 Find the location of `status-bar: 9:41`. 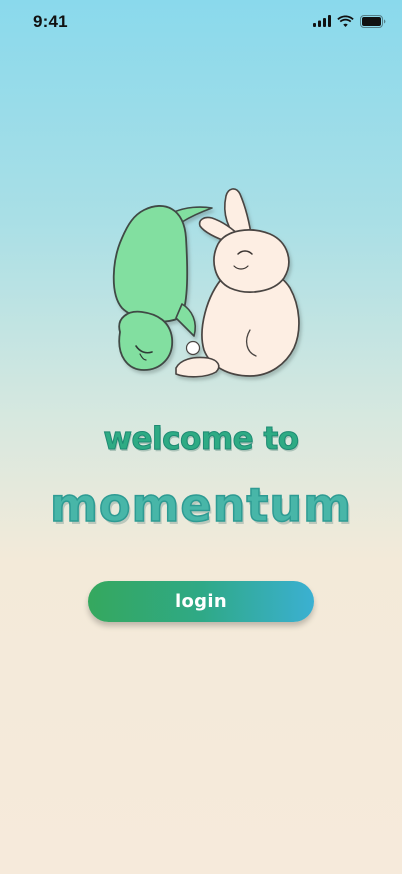

status-bar: 9:41 is located at coordinates (201, 22).